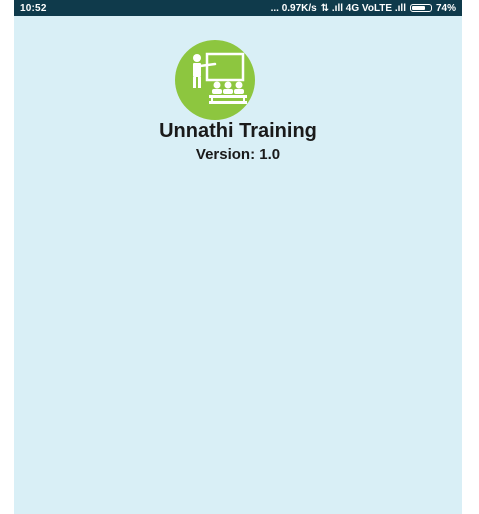 The width and height of the screenshot is (479, 514). I want to click on app-title: Unnathi Training, so click(238, 131).